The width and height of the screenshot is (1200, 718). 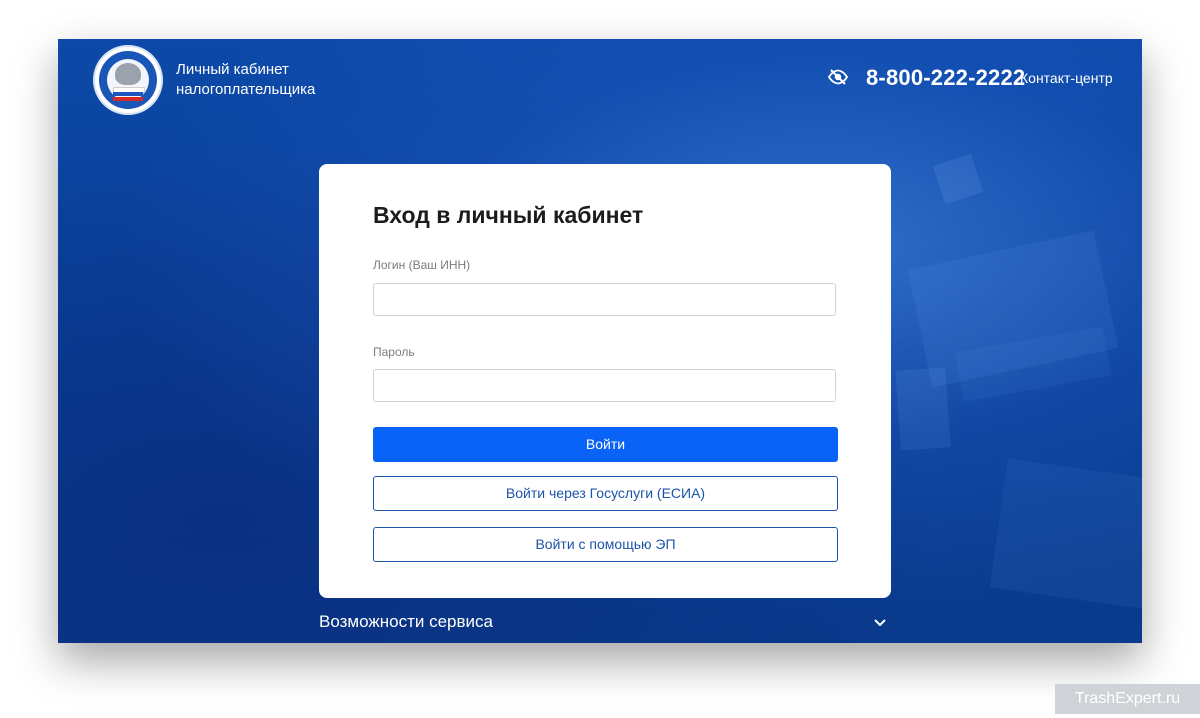 I want to click on login-button: Войти, so click(x=605, y=444).